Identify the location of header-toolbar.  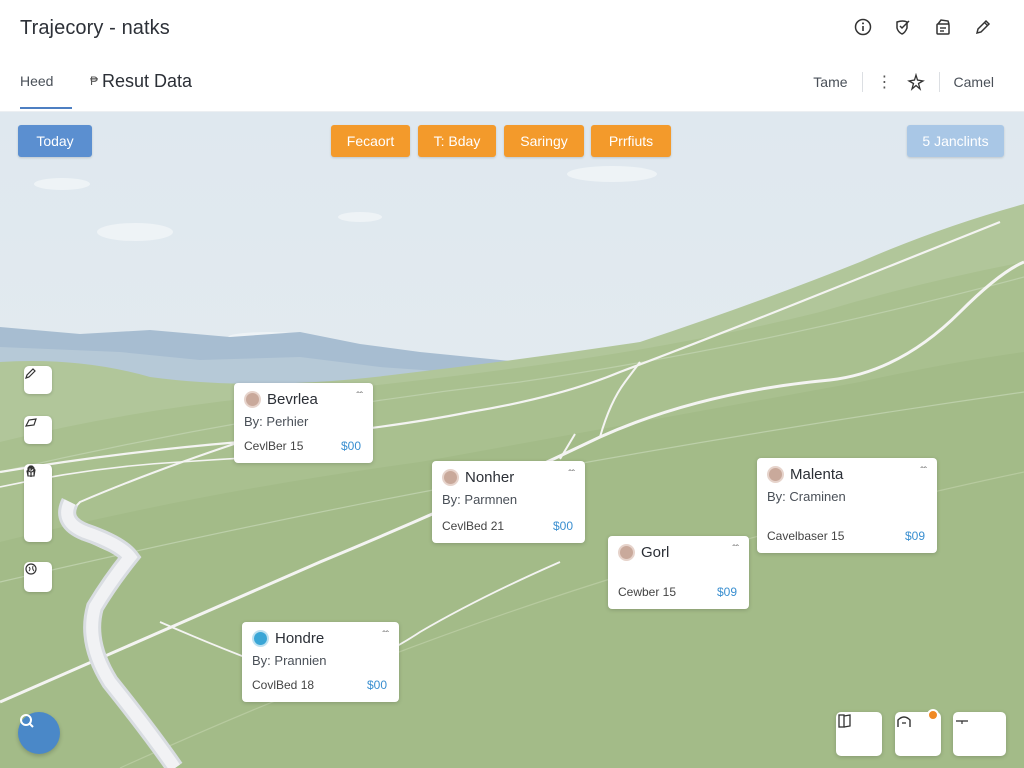
(923, 27).